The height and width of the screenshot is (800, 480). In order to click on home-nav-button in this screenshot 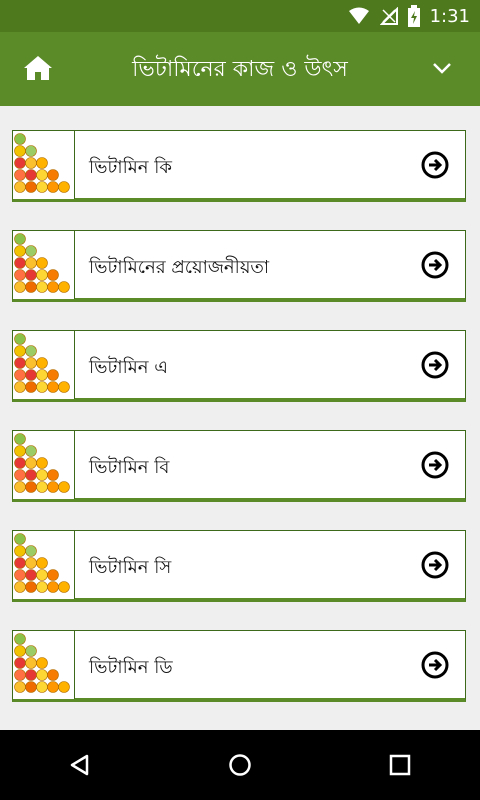, I will do `click(240, 765)`.